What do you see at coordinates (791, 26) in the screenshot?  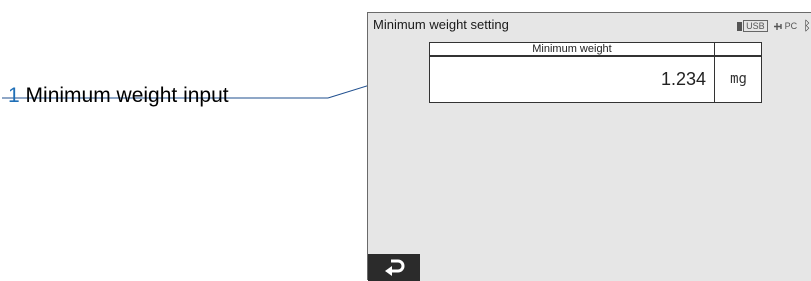 I see `pc-label: PC` at bounding box center [791, 26].